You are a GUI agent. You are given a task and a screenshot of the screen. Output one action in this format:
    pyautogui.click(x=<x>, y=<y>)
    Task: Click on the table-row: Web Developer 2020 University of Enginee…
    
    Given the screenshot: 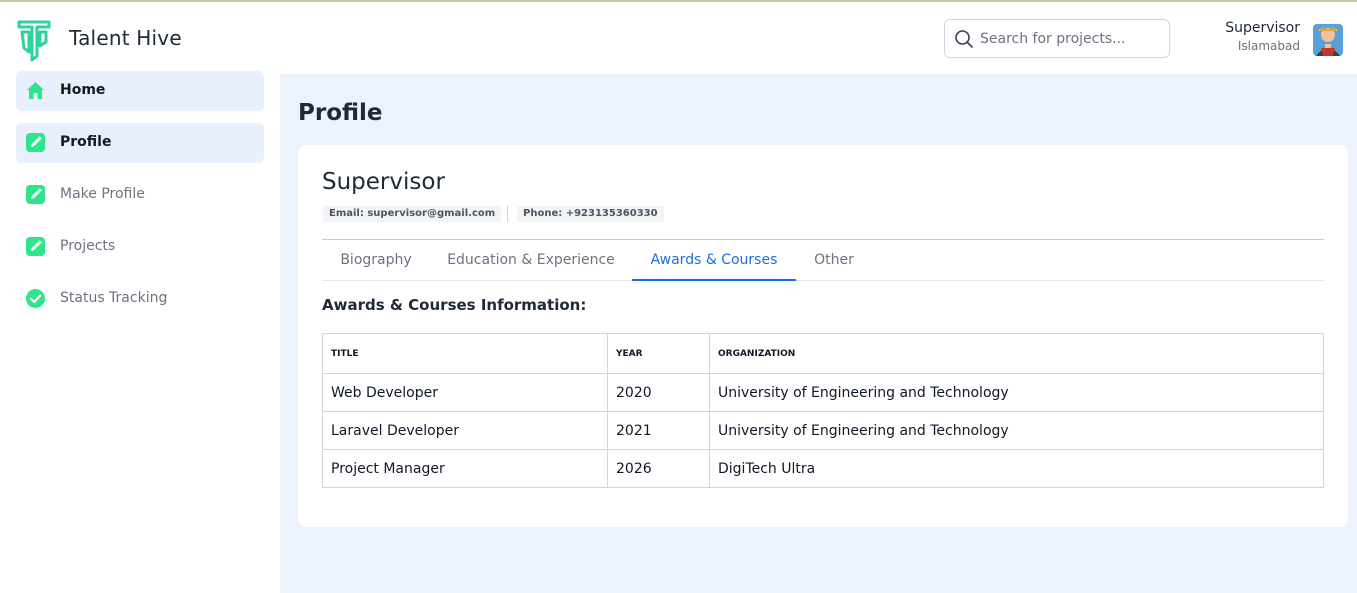 What is the action you would take?
    pyautogui.click(x=823, y=392)
    